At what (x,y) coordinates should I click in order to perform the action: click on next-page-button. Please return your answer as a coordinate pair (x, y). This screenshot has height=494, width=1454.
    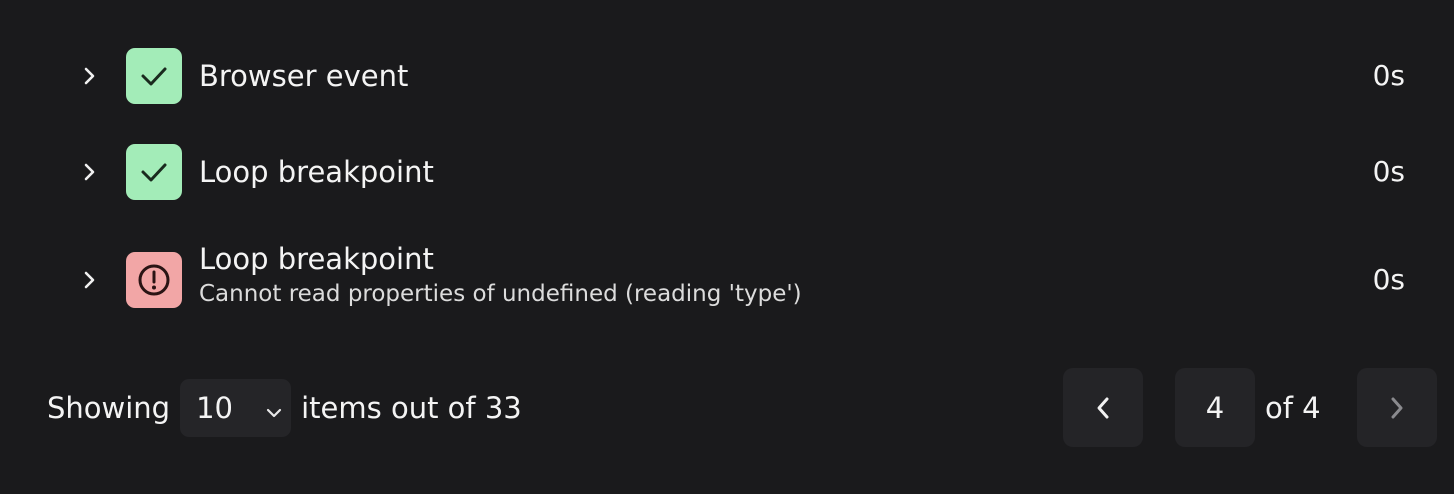
    Looking at the image, I should click on (1397, 407).